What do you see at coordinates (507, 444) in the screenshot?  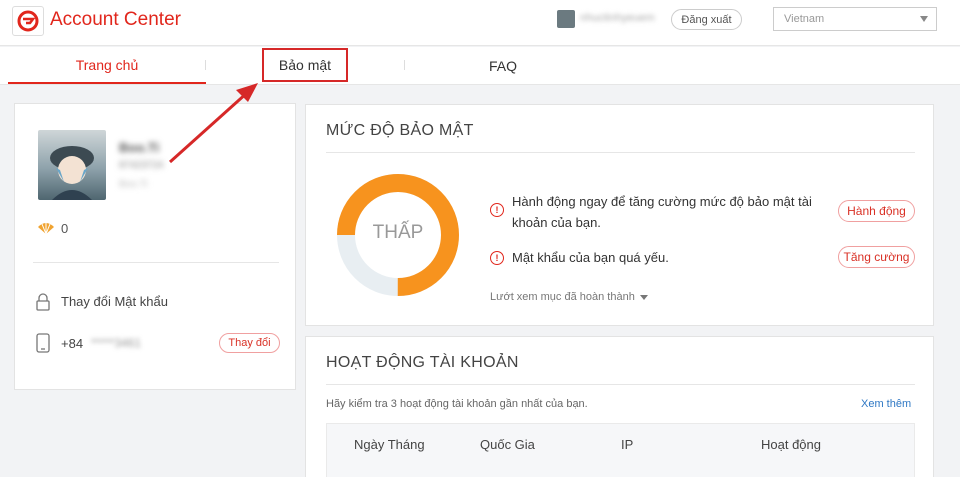 I see `column-header-country: Quốc Gia` at bounding box center [507, 444].